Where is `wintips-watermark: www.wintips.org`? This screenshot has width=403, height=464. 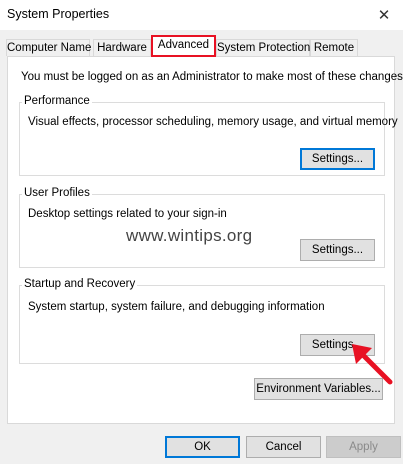 wintips-watermark: www.wintips.org is located at coordinates (189, 235).